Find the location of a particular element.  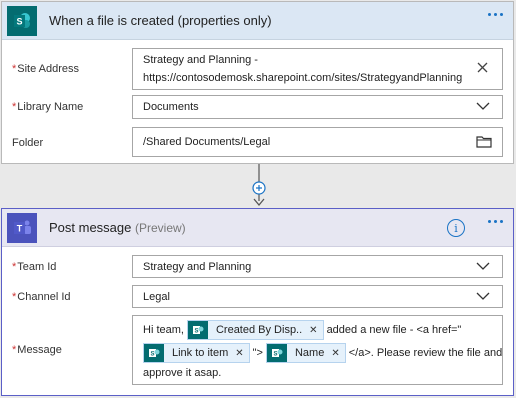

teams-icon: T is located at coordinates (22, 227).